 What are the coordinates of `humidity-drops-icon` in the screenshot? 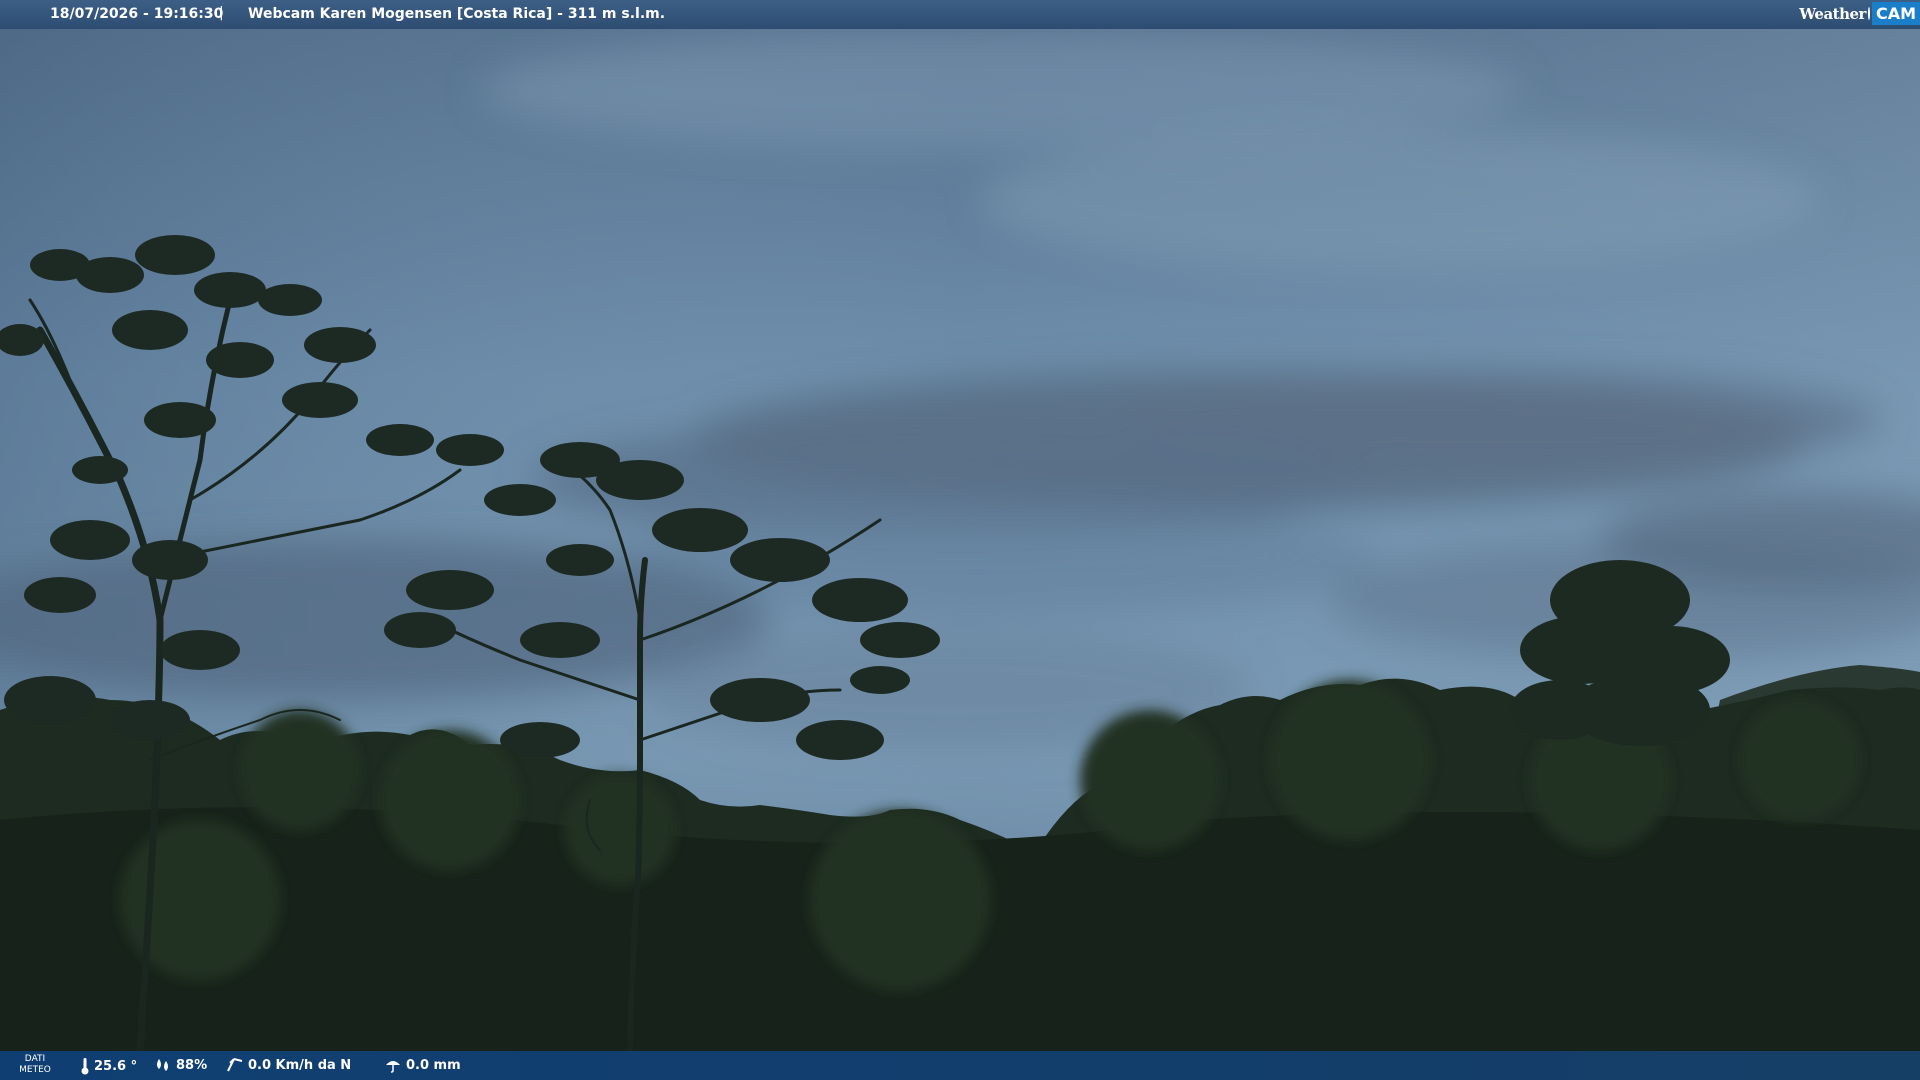 It's located at (162, 1065).